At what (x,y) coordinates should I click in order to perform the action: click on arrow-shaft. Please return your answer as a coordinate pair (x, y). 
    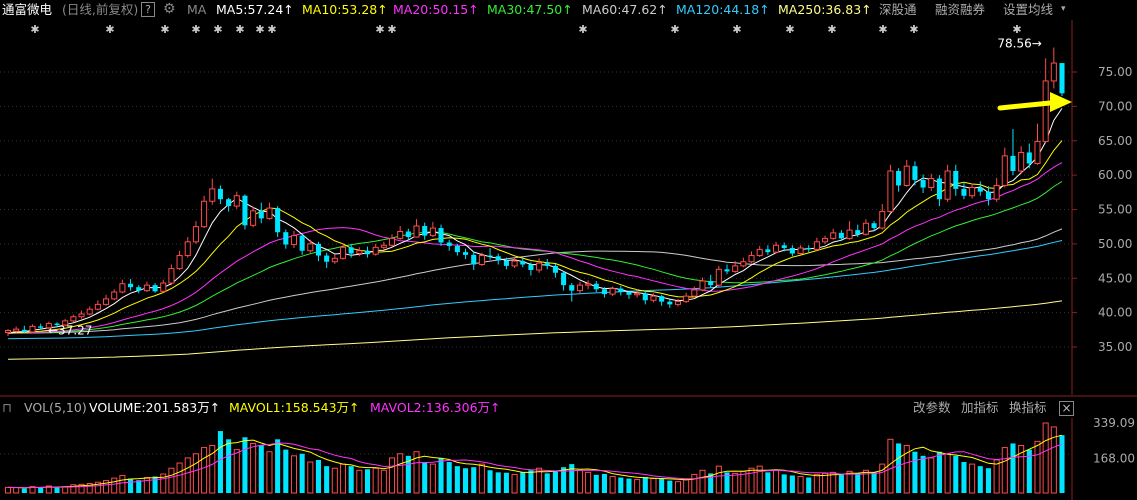
    Looking at the image, I should click on (1025, 105).